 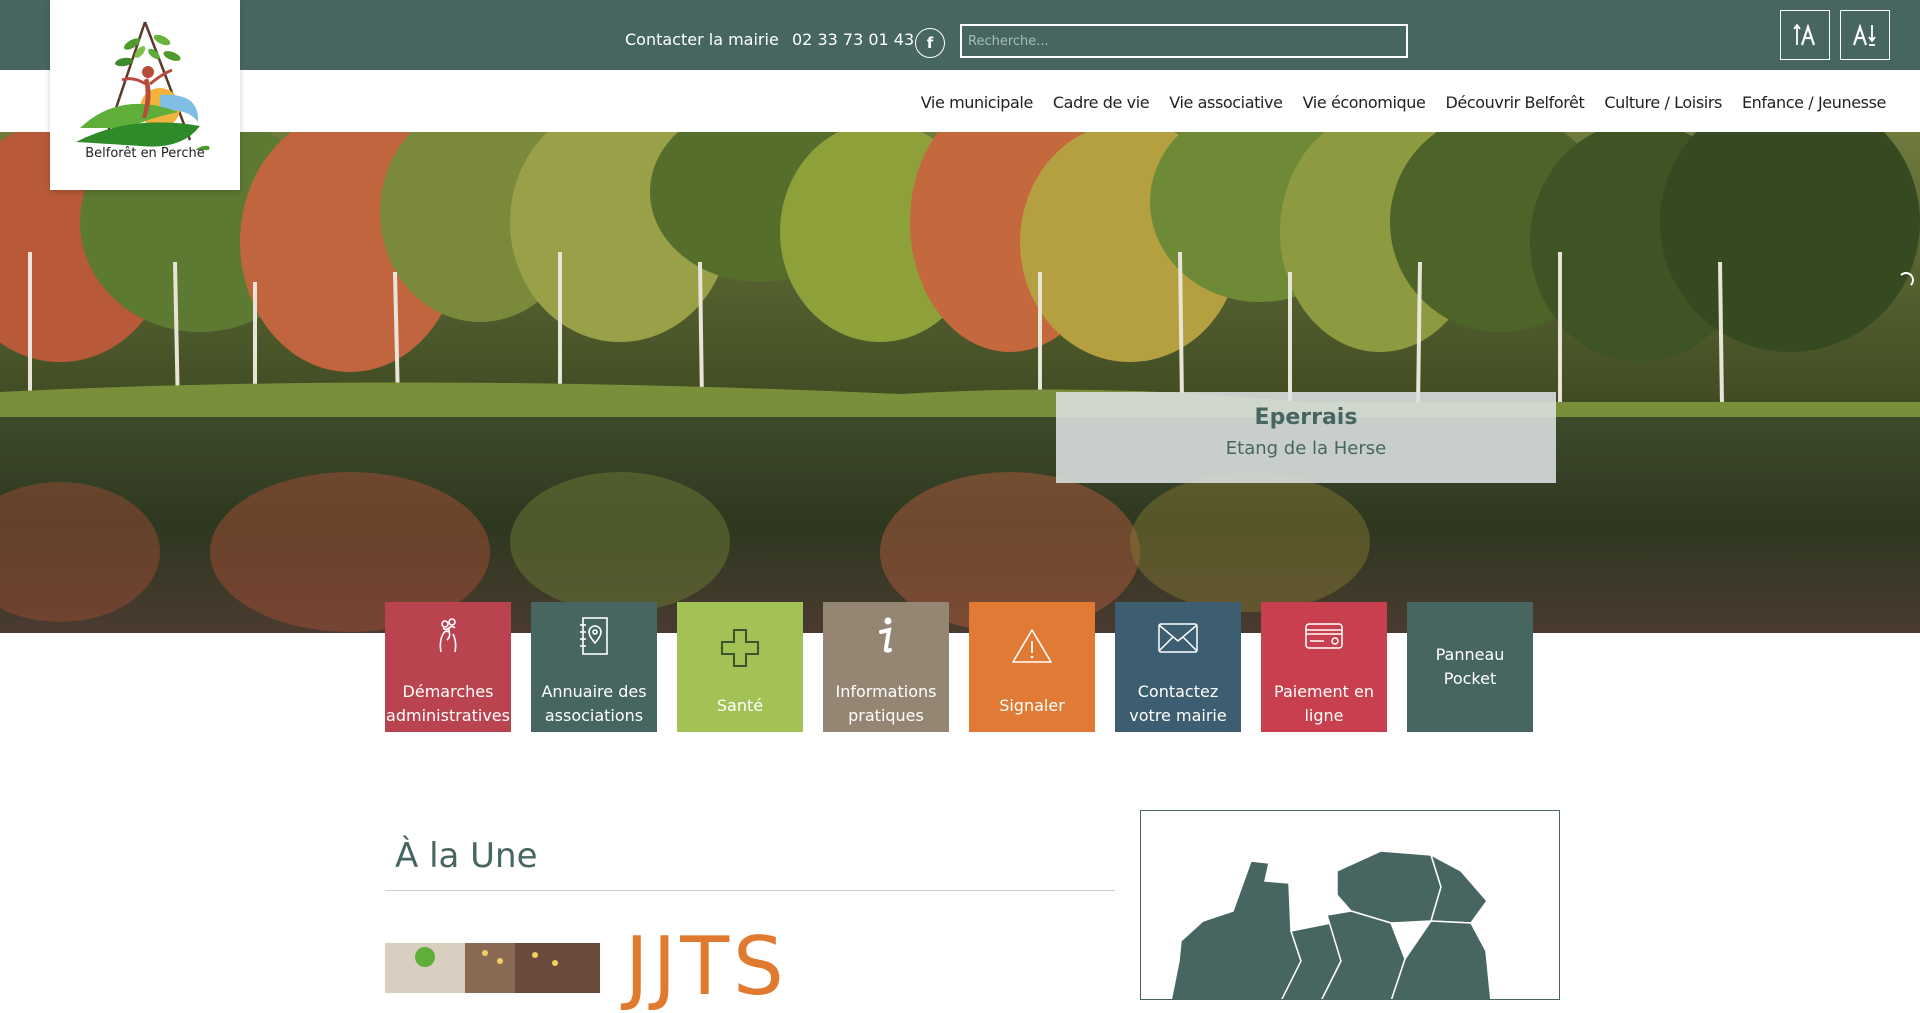 I want to click on loading-spinner-icon, so click(x=1906, y=280).